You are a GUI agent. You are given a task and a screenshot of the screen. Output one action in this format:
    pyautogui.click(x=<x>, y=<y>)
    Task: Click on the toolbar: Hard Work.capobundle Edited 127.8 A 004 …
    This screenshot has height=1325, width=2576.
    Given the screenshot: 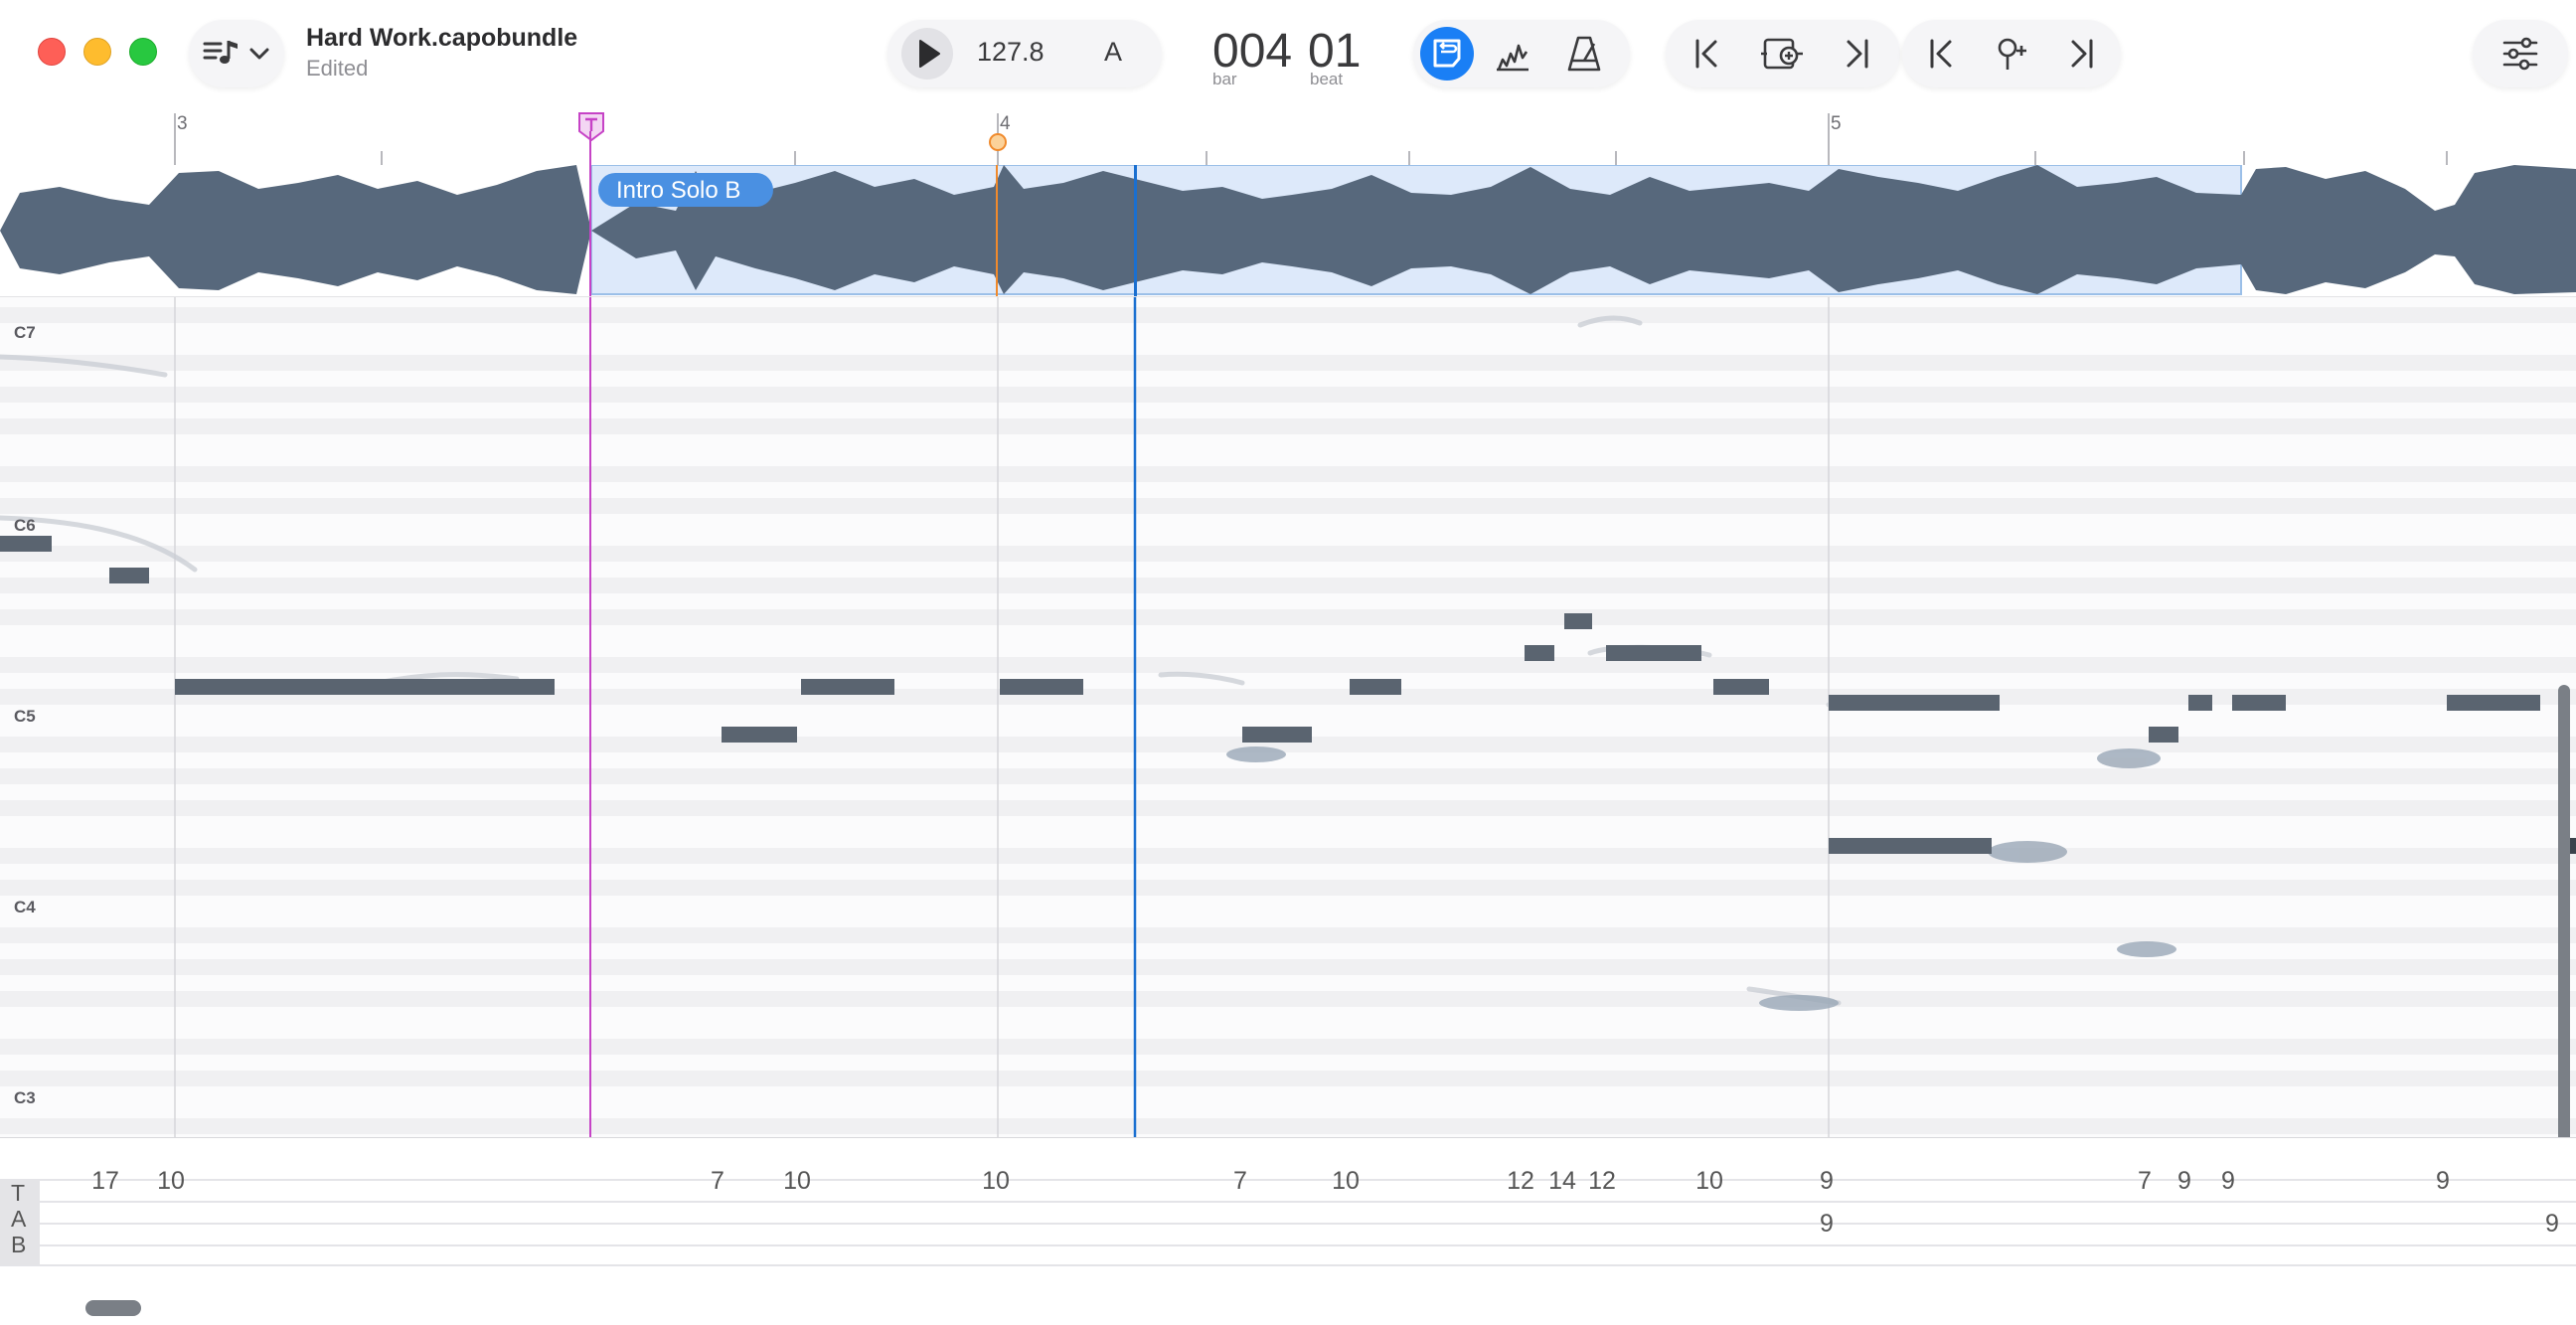 What is the action you would take?
    pyautogui.click(x=1288, y=56)
    